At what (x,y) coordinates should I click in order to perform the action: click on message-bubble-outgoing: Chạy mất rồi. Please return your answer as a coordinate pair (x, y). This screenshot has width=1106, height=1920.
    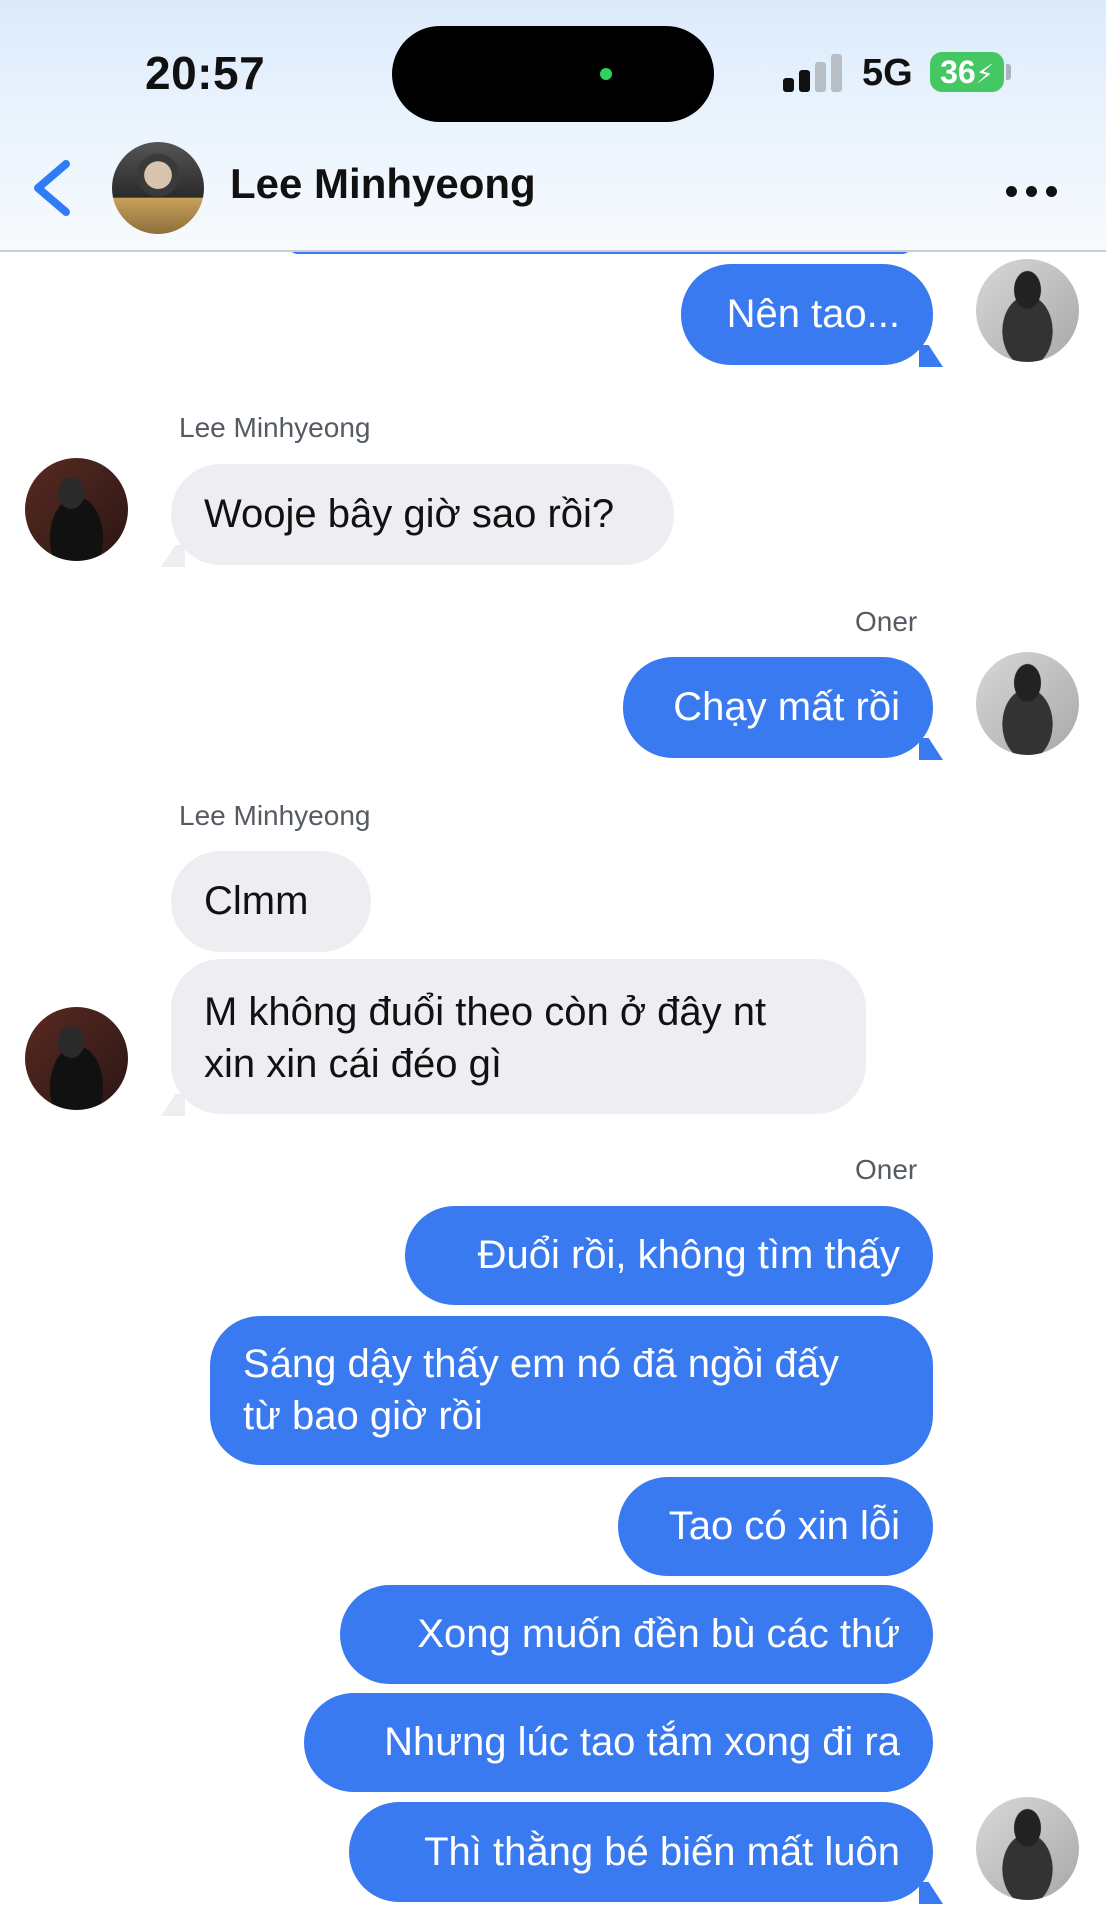
    Looking at the image, I should click on (778, 707).